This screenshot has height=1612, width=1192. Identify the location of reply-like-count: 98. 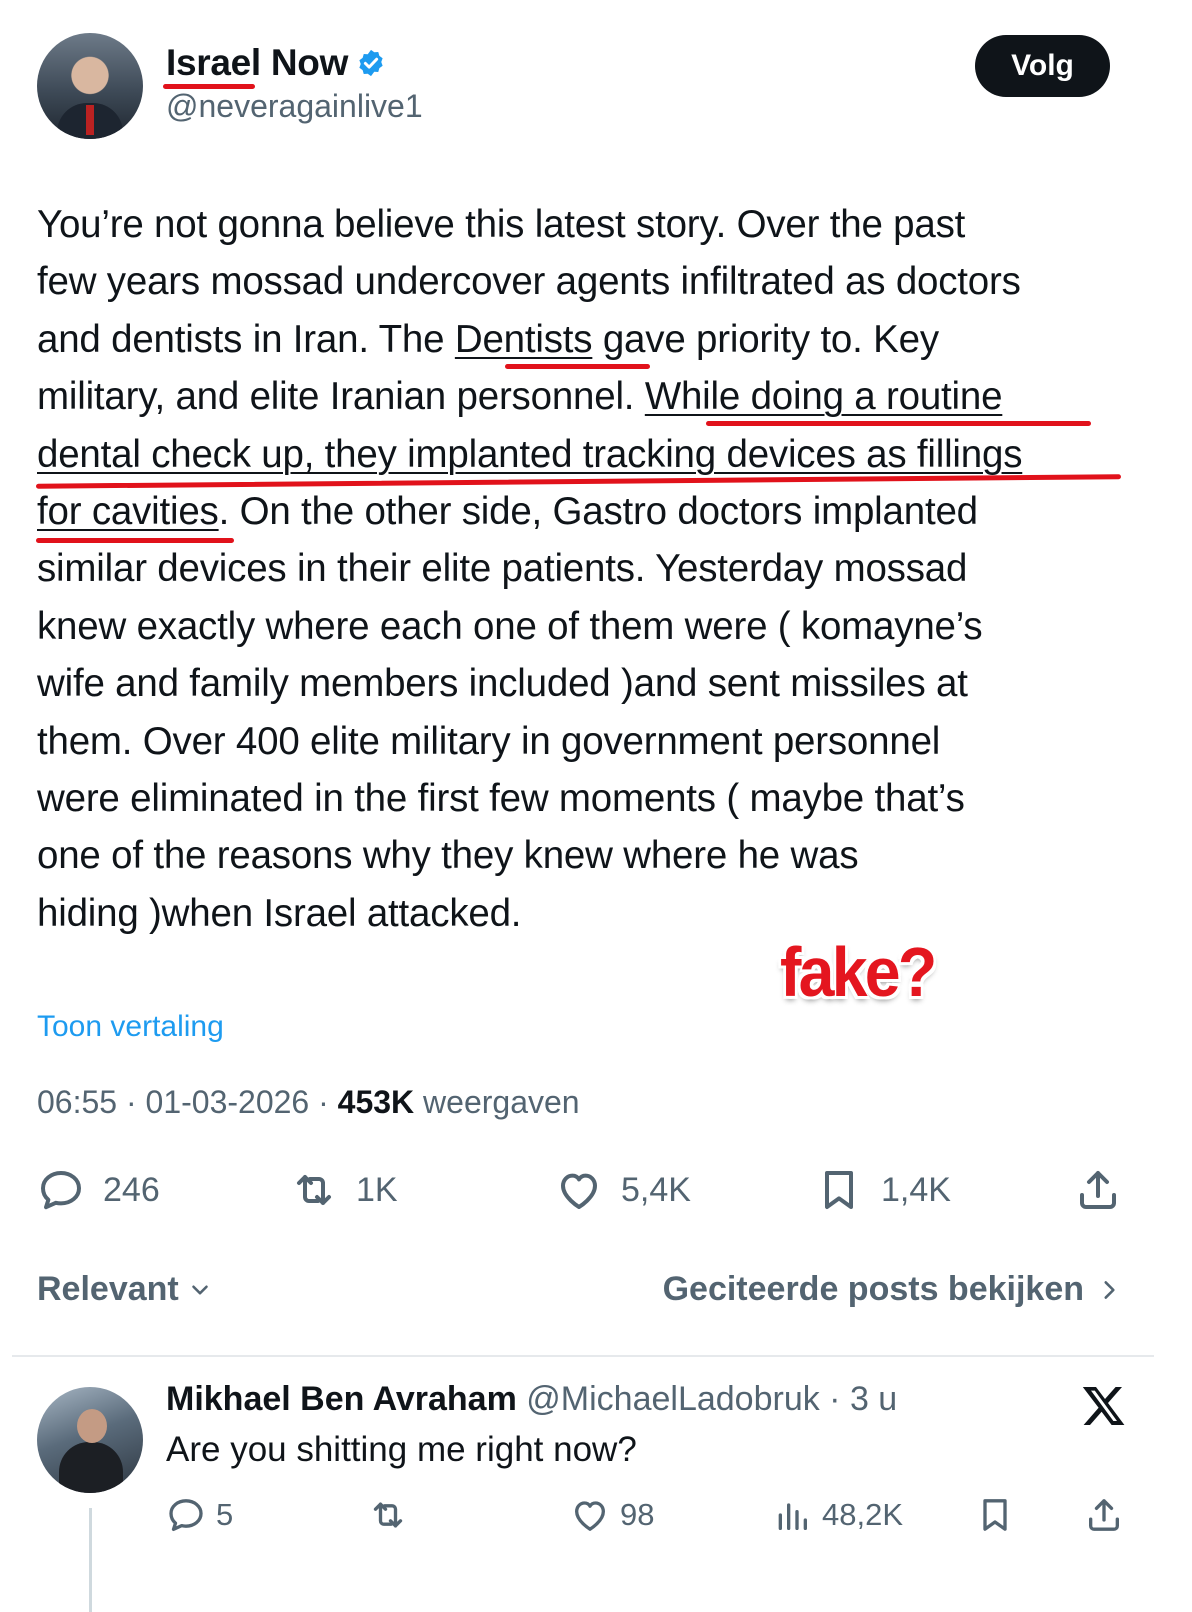
(637, 1514).